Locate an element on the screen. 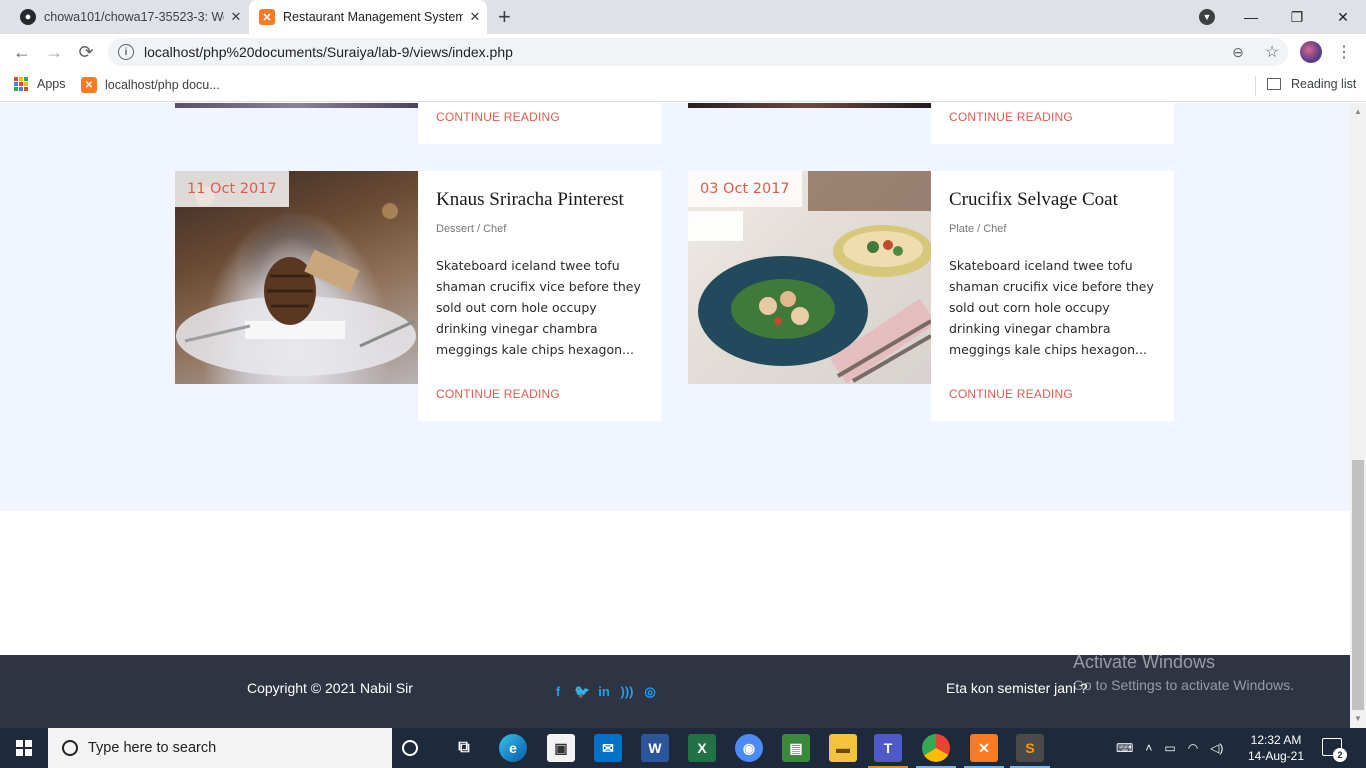 The width and height of the screenshot is (1366, 768). cortana-icon is located at coordinates (410, 748).